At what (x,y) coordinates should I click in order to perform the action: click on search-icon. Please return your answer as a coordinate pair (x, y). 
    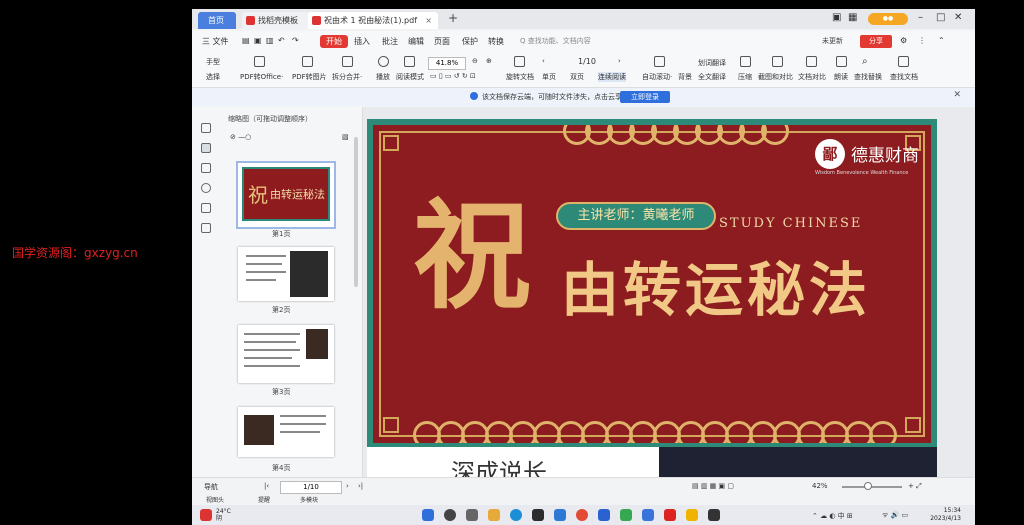
    Looking at the image, I should click on (450, 515).